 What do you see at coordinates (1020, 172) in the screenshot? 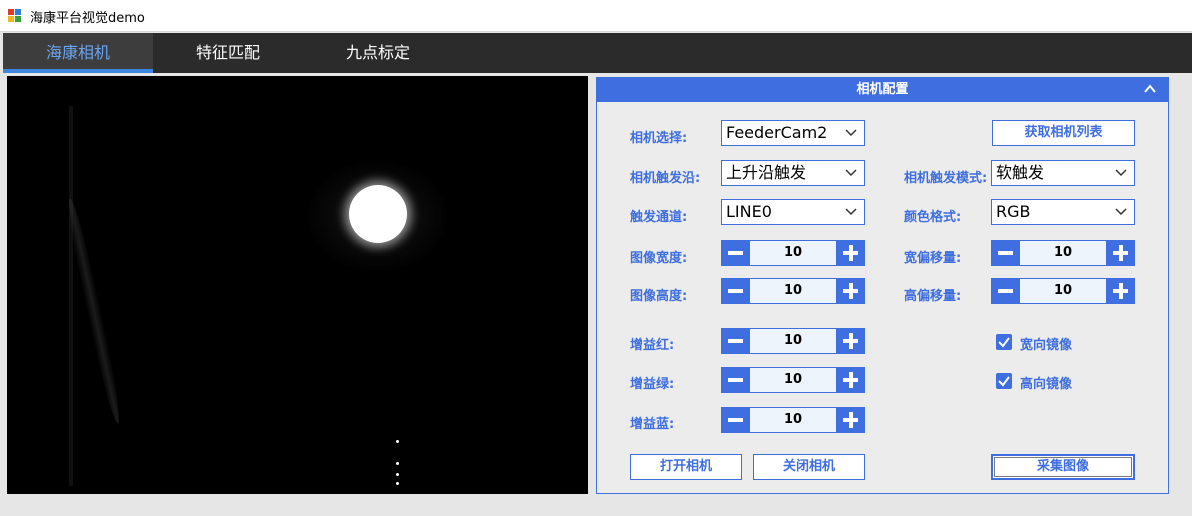
I see `trigger-mode-value: 软触发` at bounding box center [1020, 172].